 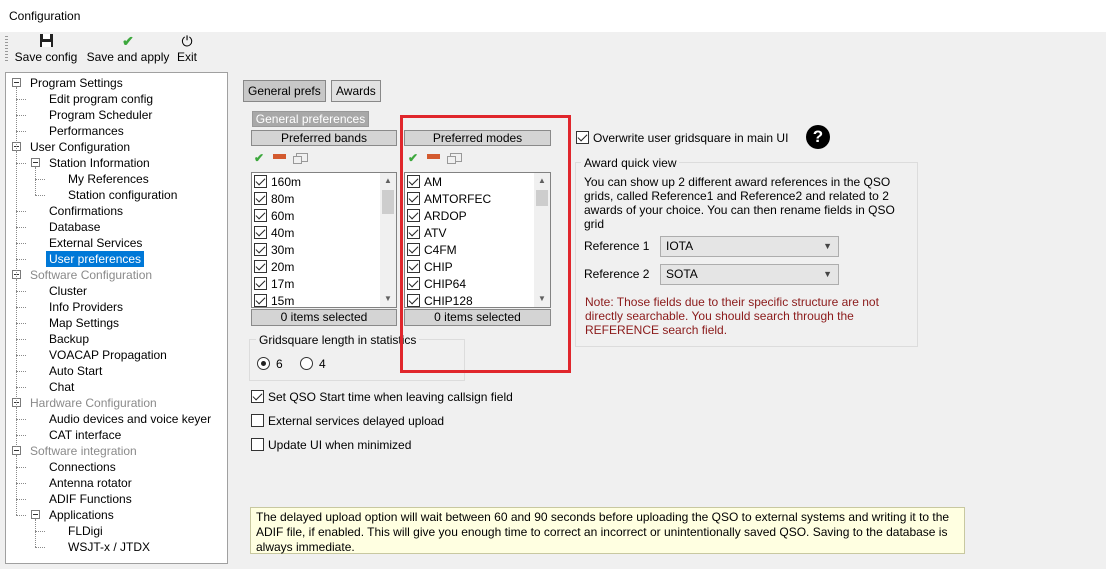 I want to click on scroll-up-icon: ▲, so click(x=388, y=181).